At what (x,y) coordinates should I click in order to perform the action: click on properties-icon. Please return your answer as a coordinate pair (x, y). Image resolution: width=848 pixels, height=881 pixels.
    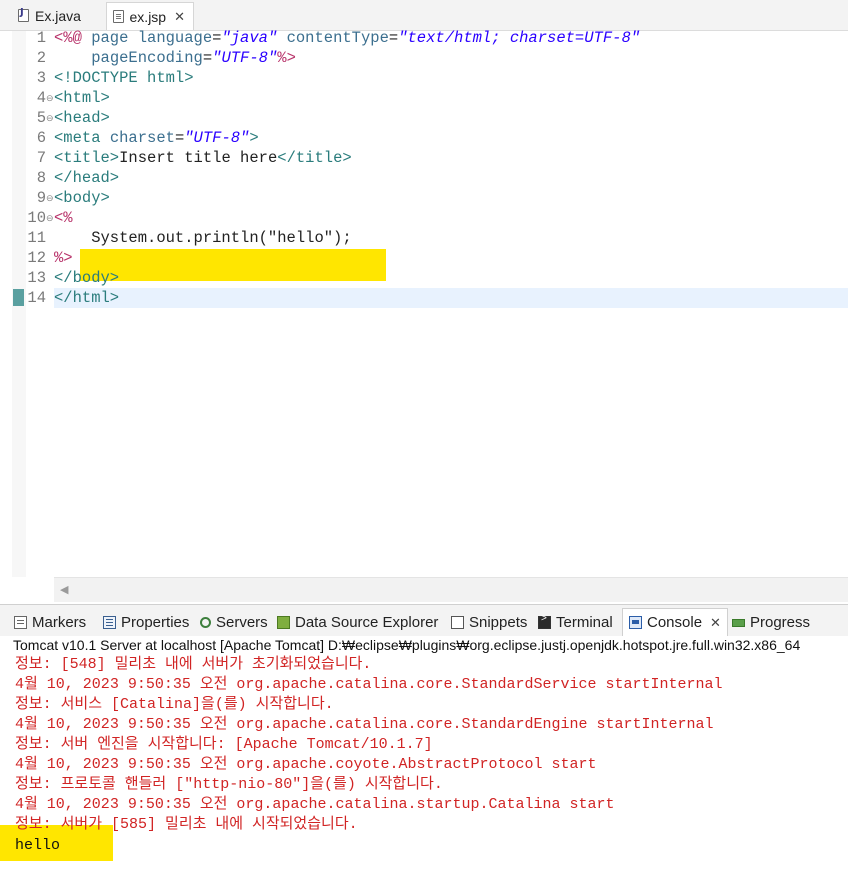
    Looking at the image, I should click on (109, 622).